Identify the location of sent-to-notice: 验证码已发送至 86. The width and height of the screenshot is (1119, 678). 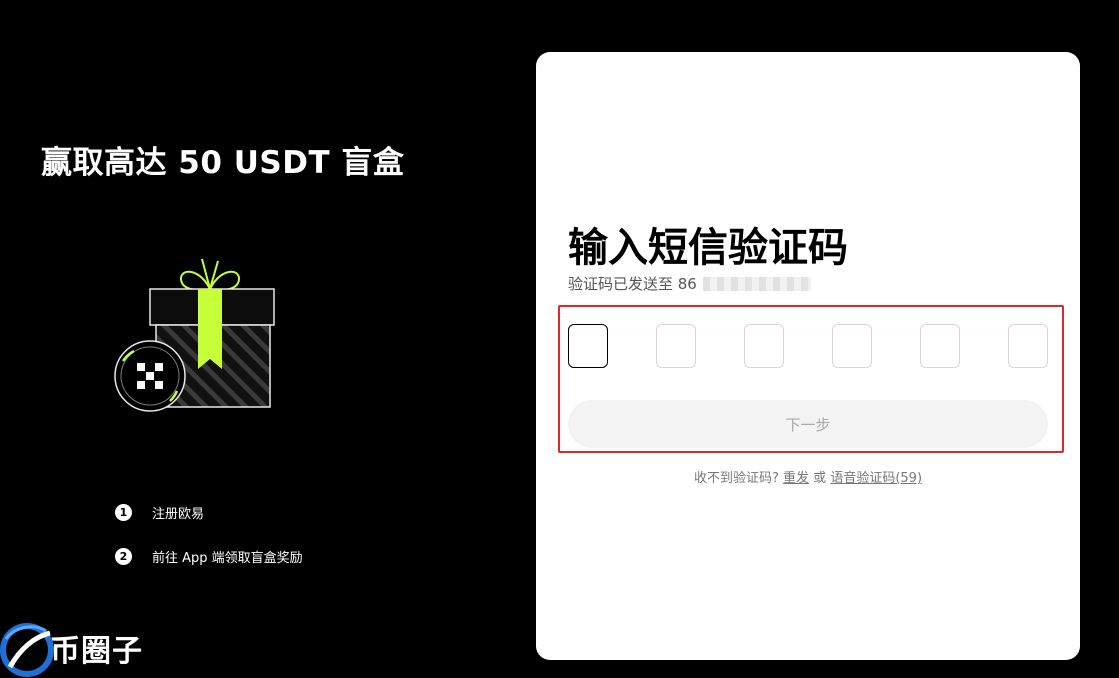
(689, 283).